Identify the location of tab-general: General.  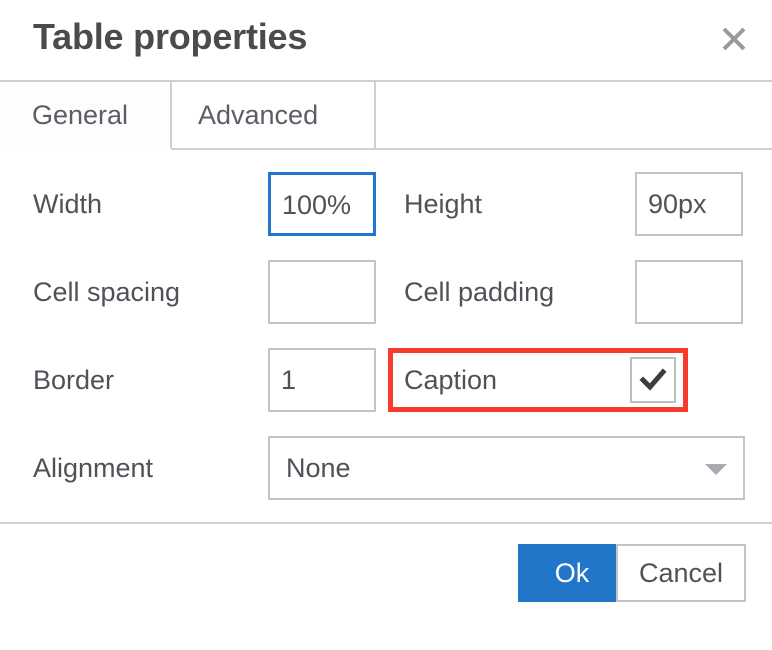
(86, 116).